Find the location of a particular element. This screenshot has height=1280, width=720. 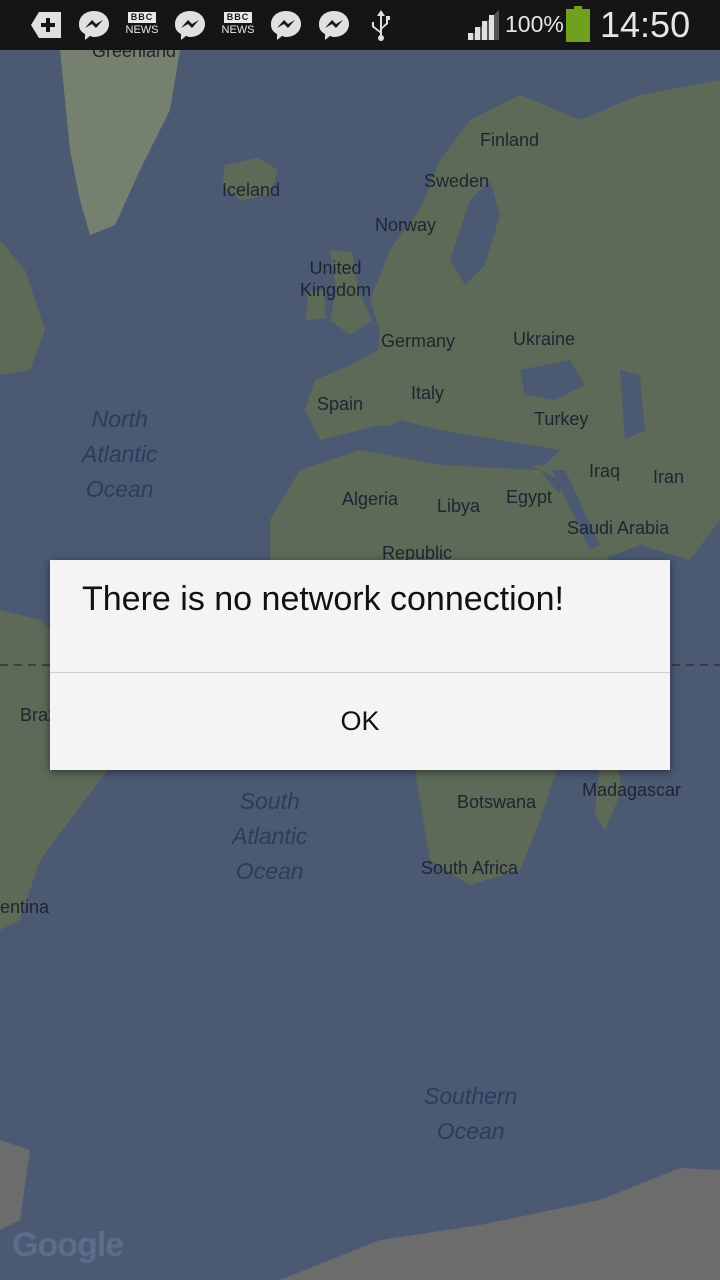

map-label-greenland: Greenland is located at coordinates (134, 55).